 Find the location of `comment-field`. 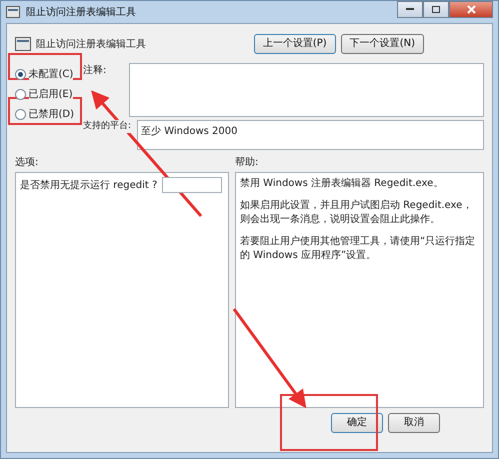

comment-field is located at coordinates (306, 90).